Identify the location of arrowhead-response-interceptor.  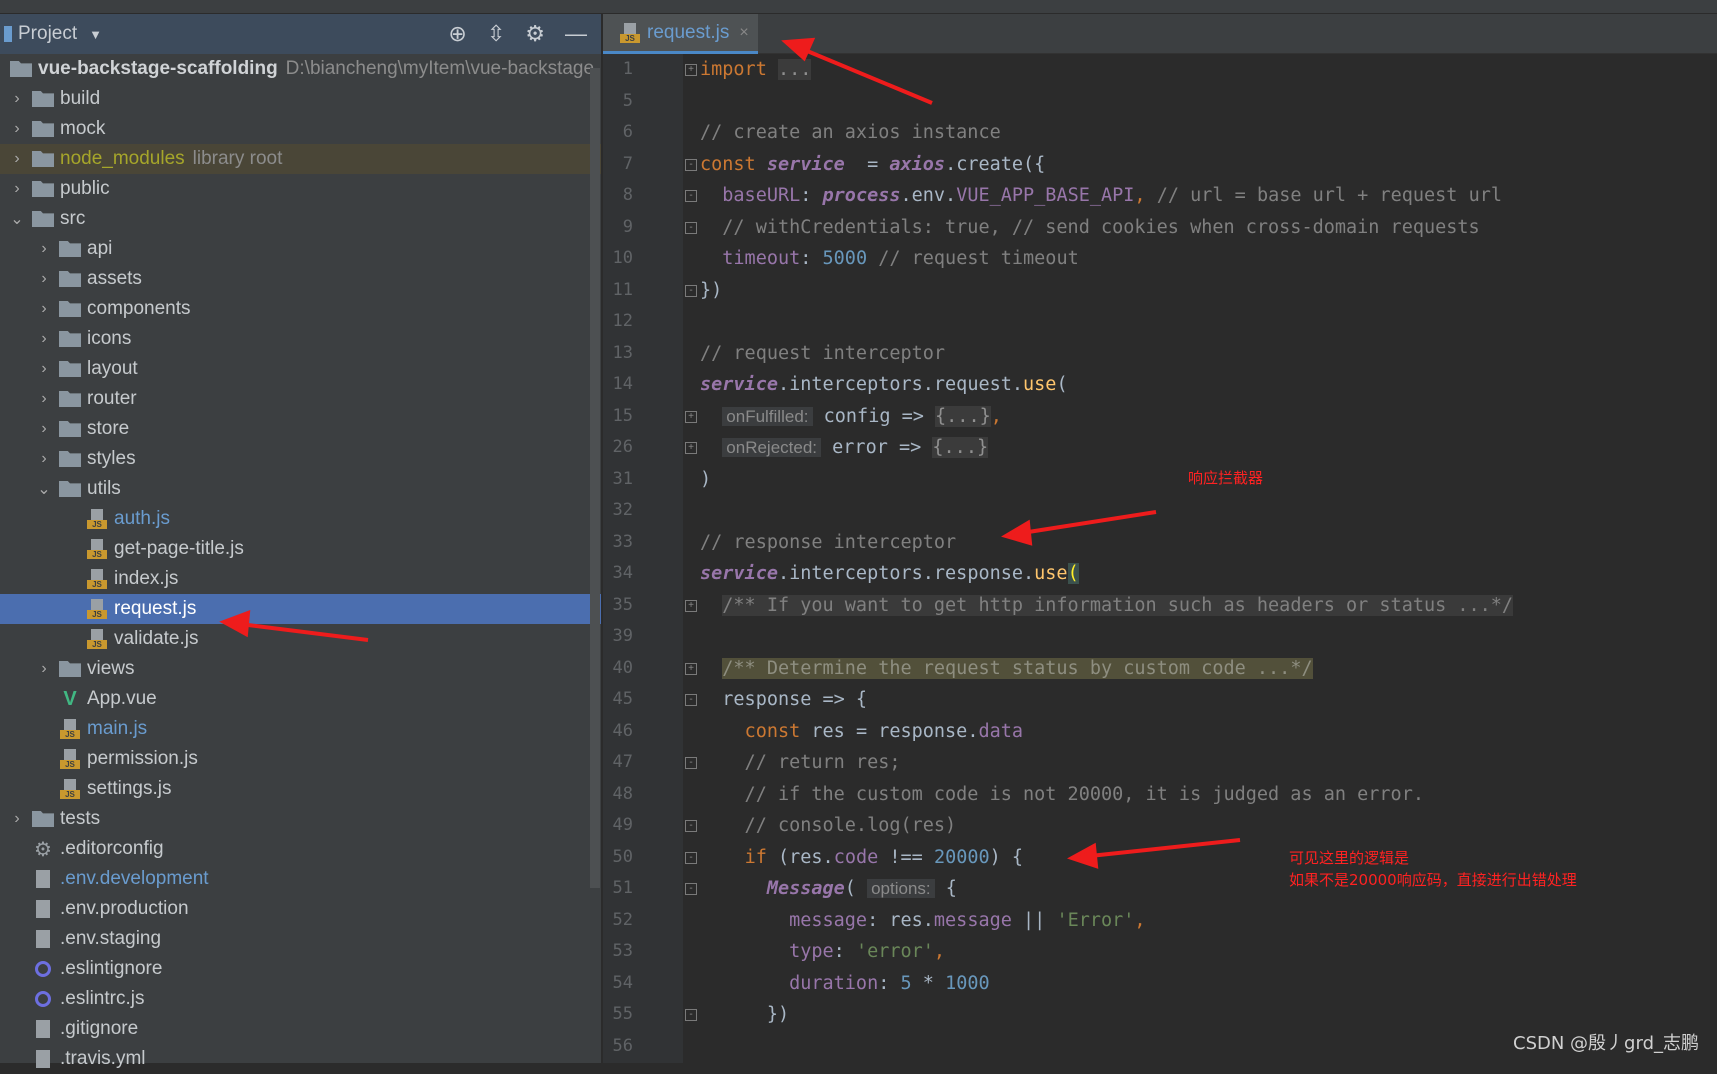
(1017, 532).